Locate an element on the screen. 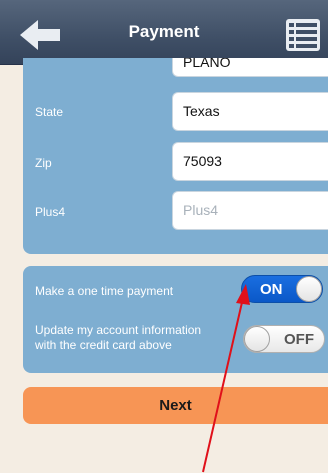 This screenshot has height=473, width=328. one-time-payment-toggle: ON is located at coordinates (282, 289).